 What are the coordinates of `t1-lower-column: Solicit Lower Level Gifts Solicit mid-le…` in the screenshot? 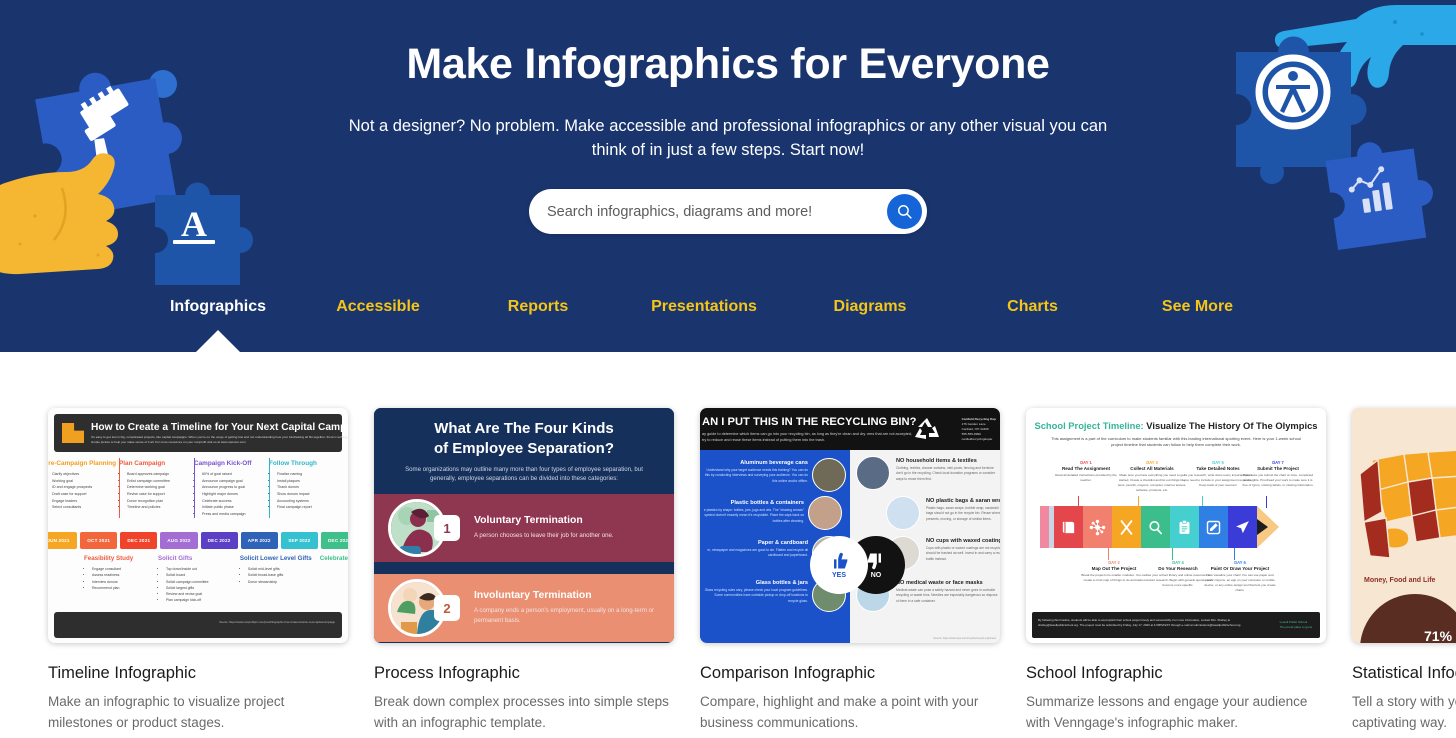 It's located at (274, 579).